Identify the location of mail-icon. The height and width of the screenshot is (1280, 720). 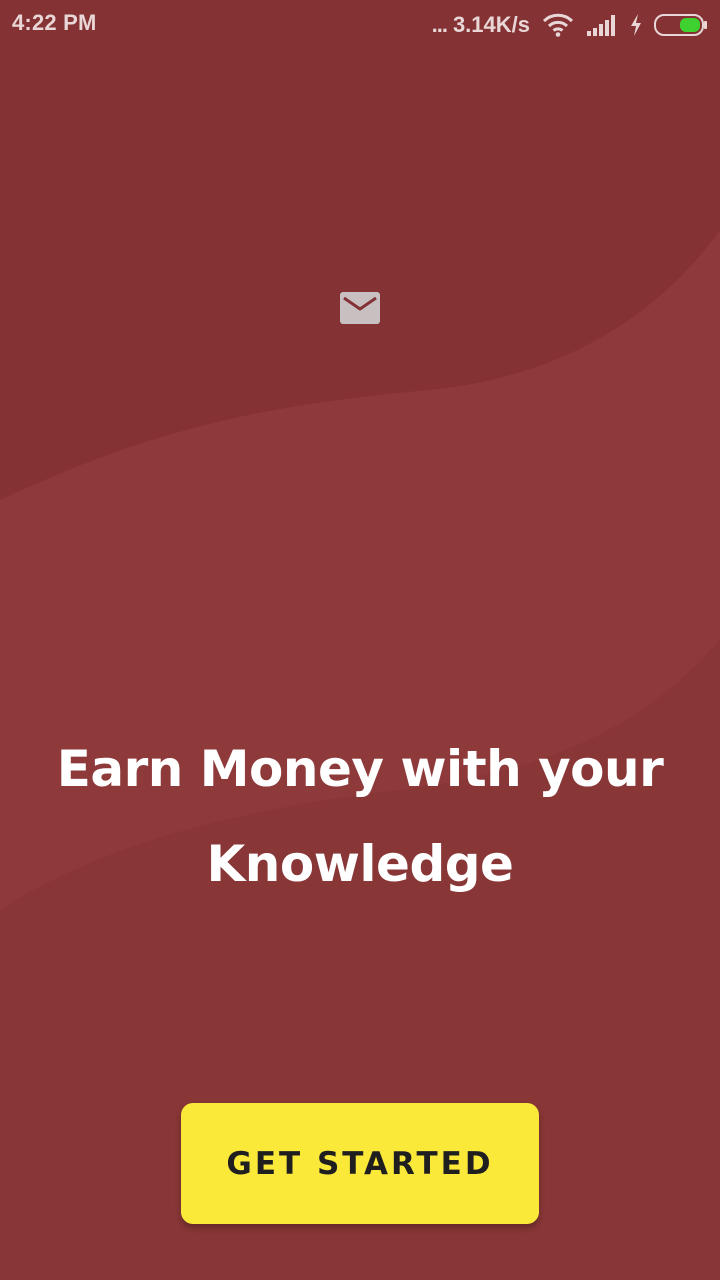
(360, 308).